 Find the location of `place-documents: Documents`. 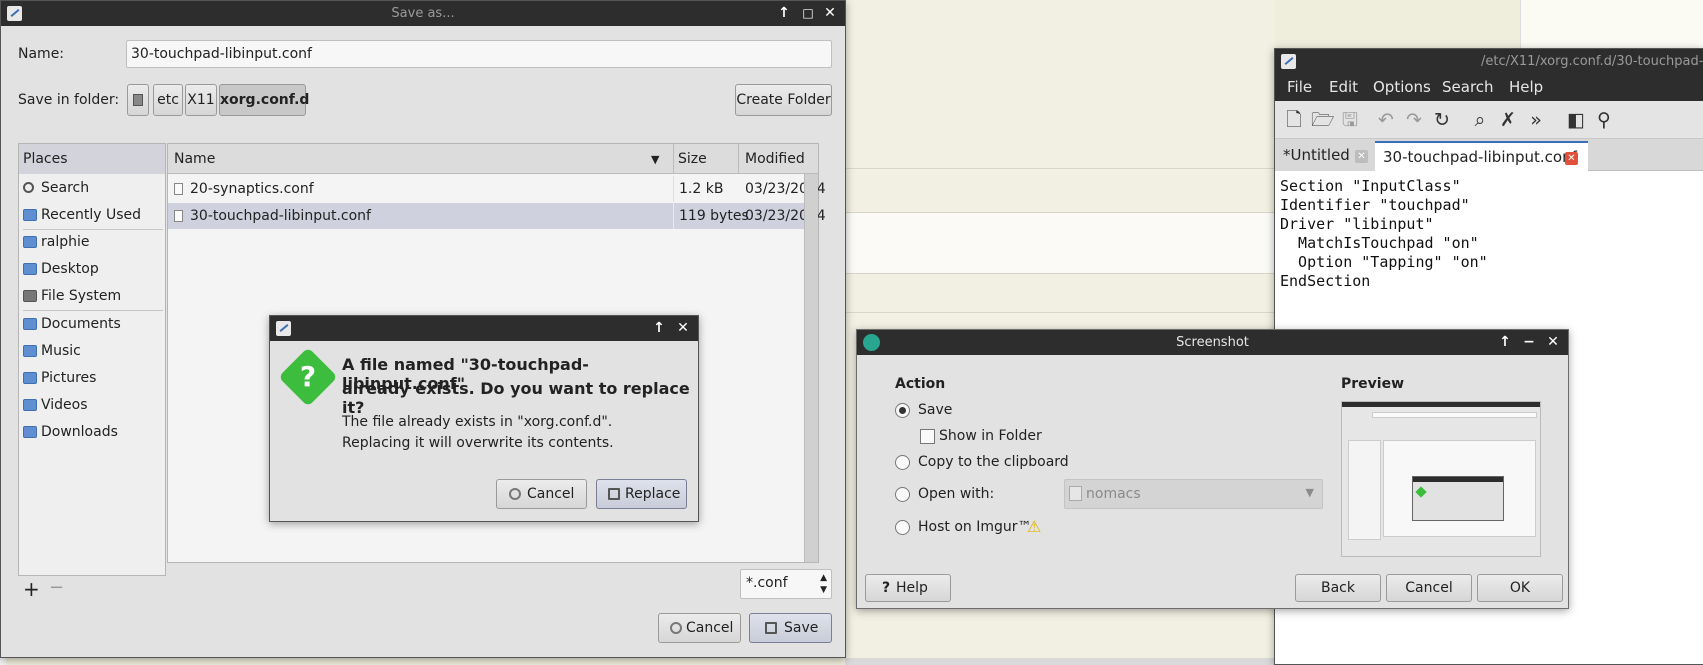

place-documents: Documents is located at coordinates (72, 324).